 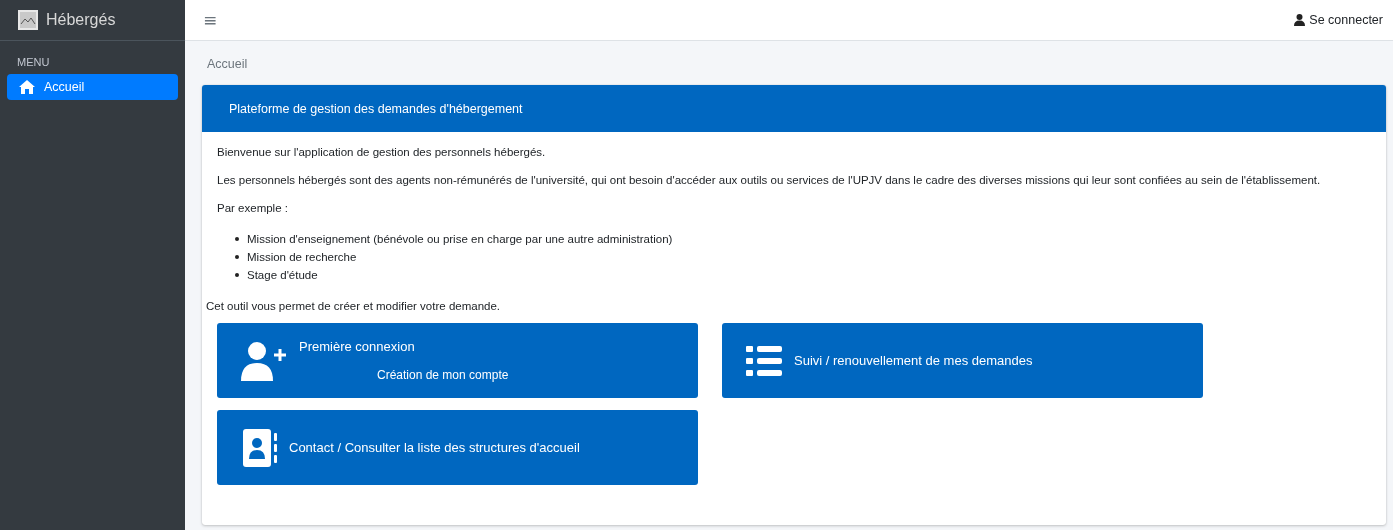 I want to click on home-icon, so click(x=27, y=87).